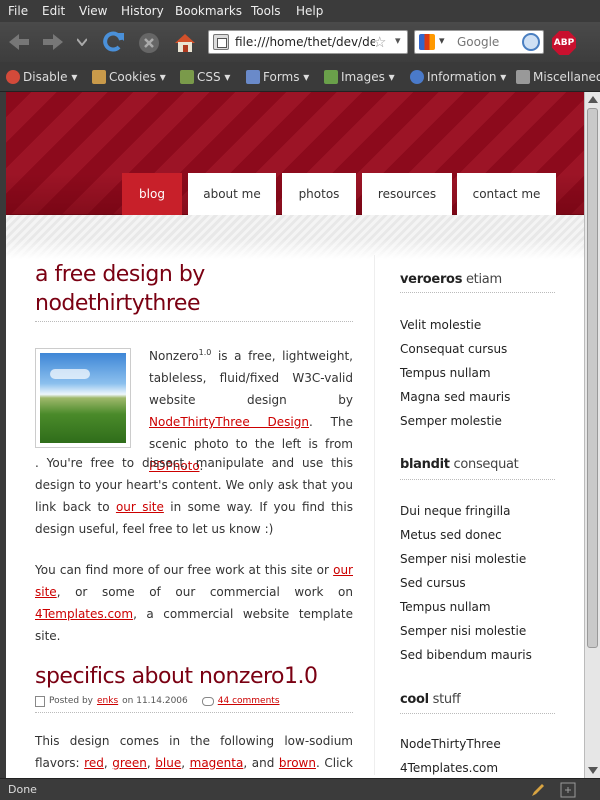 The image size is (600, 800). What do you see at coordinates (168, 763) in the screenshot?
I see `blue-link: blue` at bounding box center [168, 763].